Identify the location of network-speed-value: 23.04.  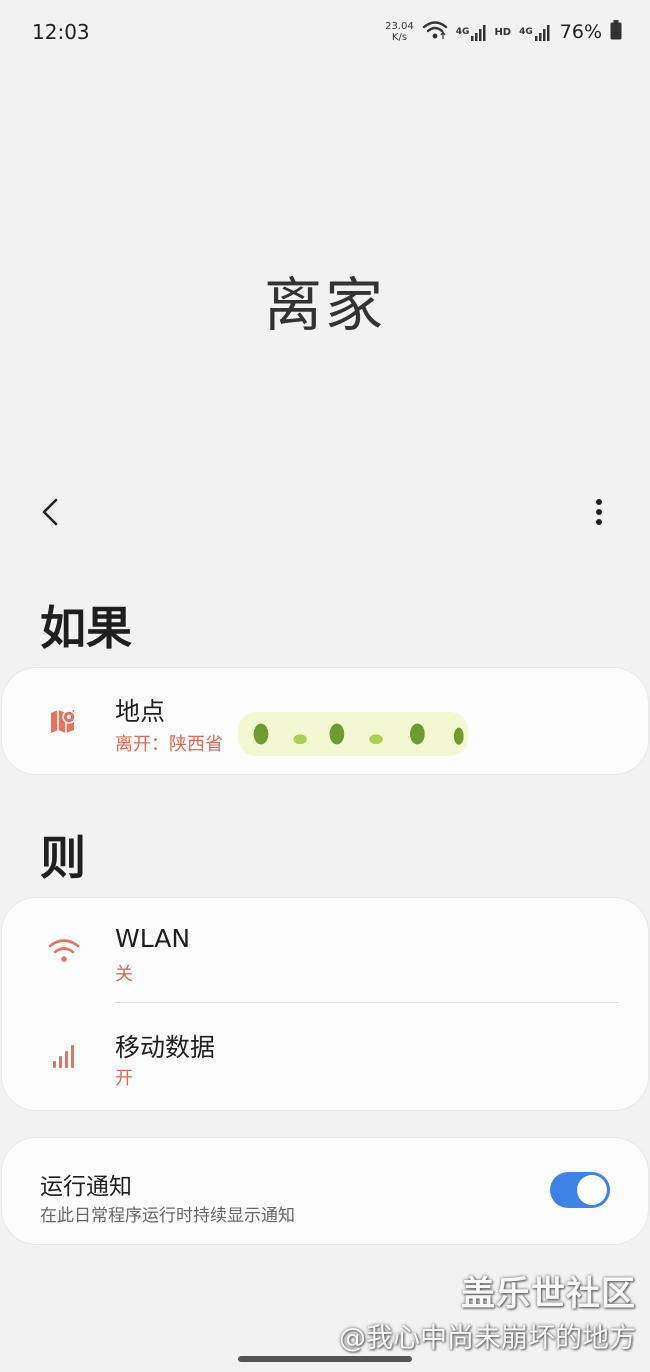
(399, 26).